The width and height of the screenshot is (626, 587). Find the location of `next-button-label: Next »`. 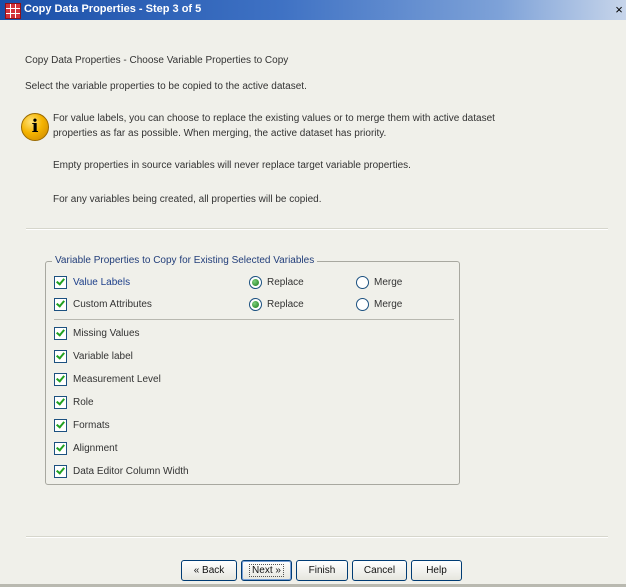

next-button-label: Next » is located at coordinates (266, 570).